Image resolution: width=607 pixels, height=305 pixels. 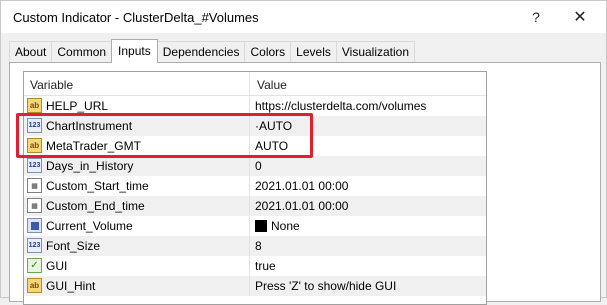 I want to click on param-row: ▦ Custom_End_time 2021.01.01 00:00, so click(x=255, y=206).